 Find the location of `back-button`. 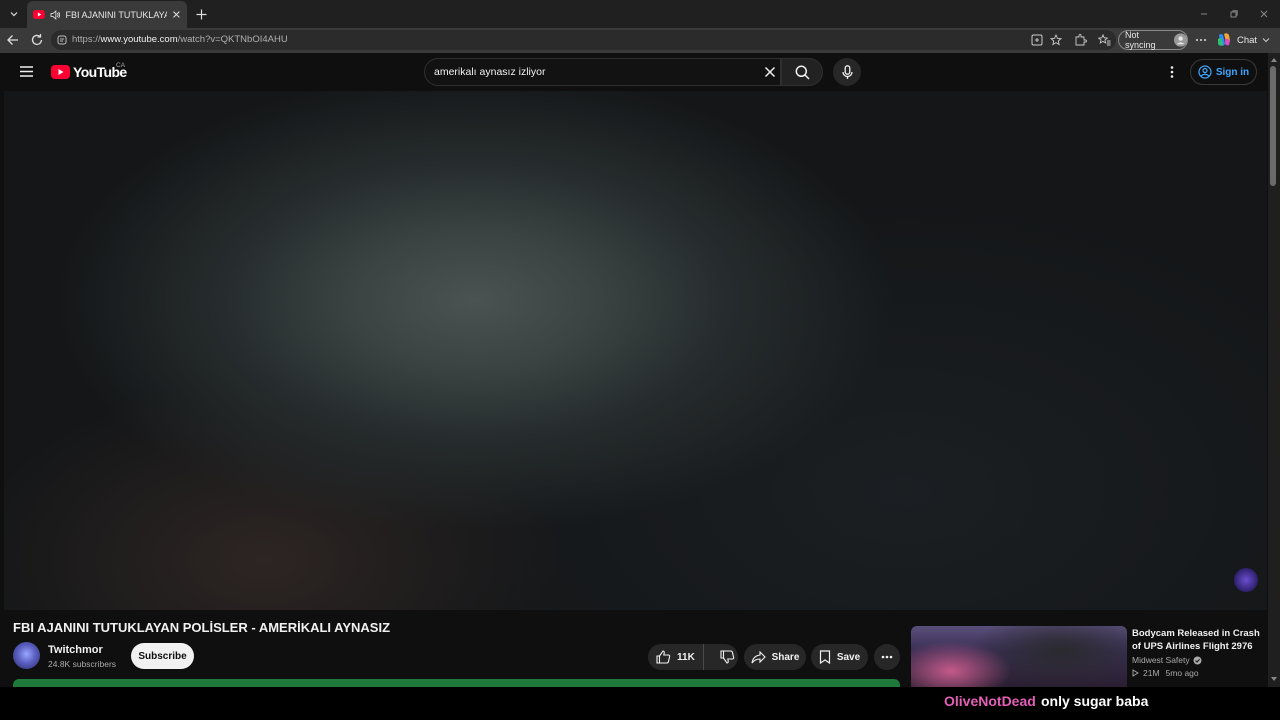

back-button is located at coordinates (13, 40).